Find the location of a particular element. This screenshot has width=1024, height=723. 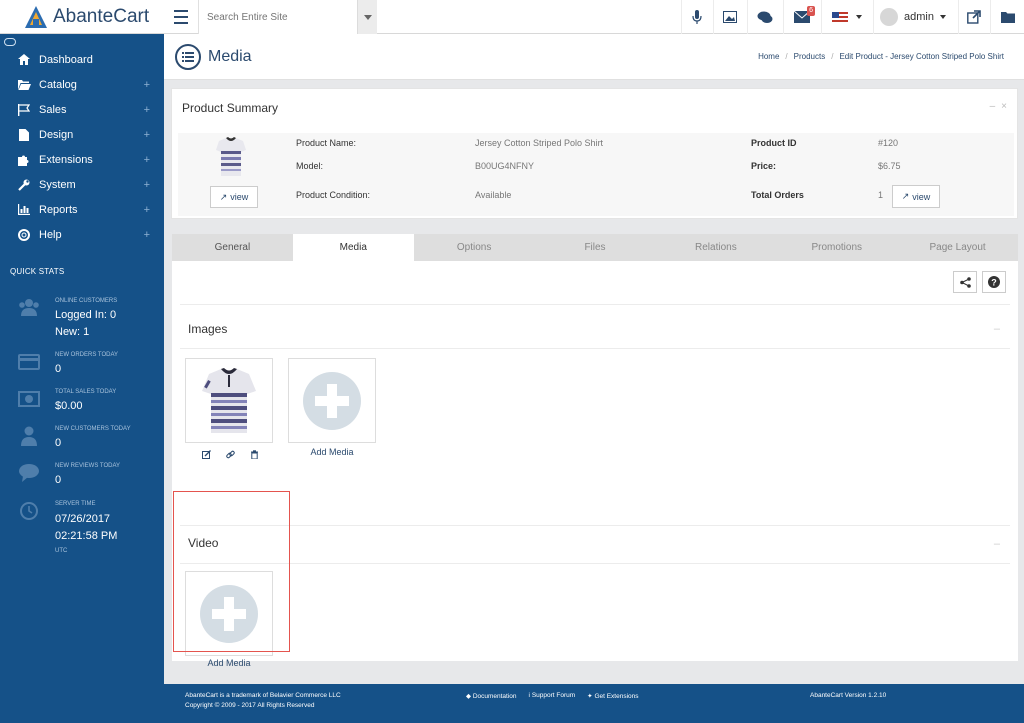

product-image-thumbnail is located at coordinates (229, 400).